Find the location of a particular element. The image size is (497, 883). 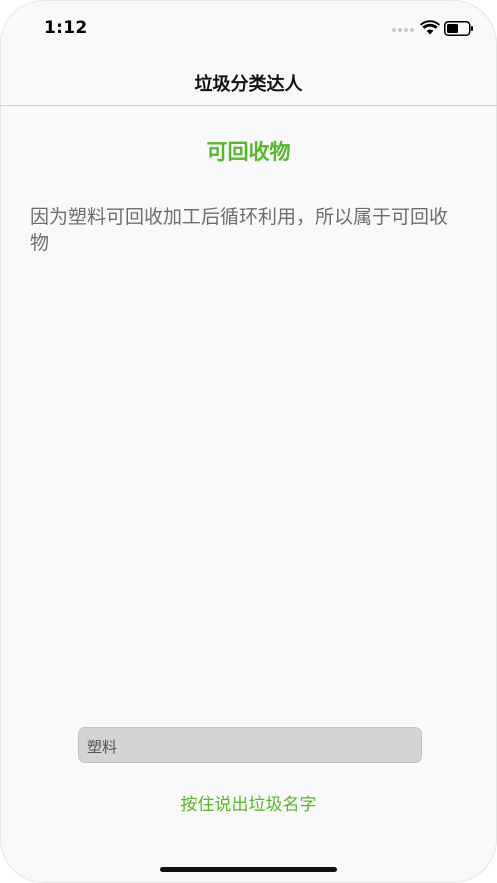

wifi-icon is located at coordinates (430, 27).